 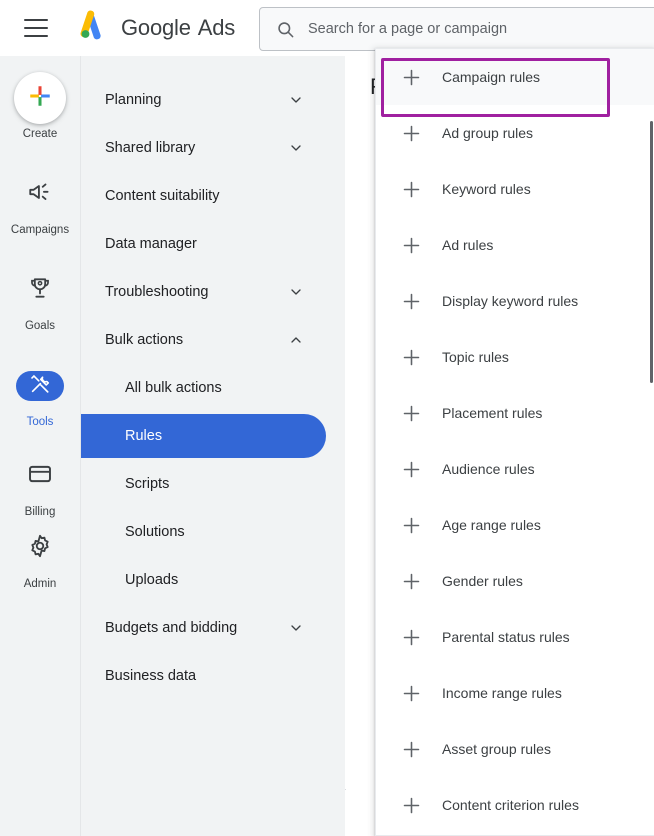 I want to click on trophy-icon, so click(x=40, y=290).